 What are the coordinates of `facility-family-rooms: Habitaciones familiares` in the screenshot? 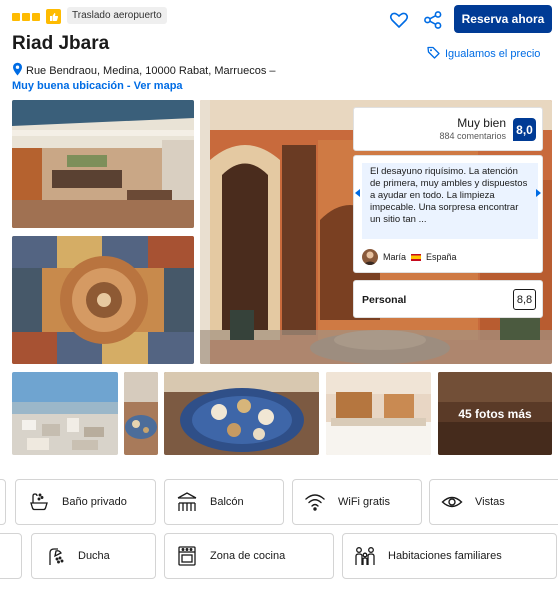 It's located at (449, 556).